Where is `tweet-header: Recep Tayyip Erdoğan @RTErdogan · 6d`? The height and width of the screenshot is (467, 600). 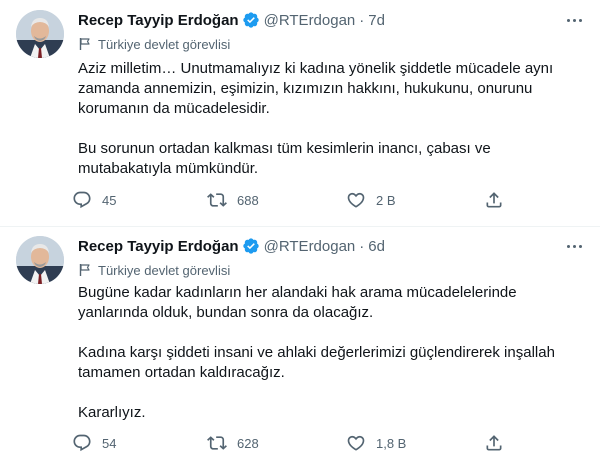
tweet-header: Recep Tayyip Erdoğan @RTErdogan · 6d is located at coordinates (231, 246).